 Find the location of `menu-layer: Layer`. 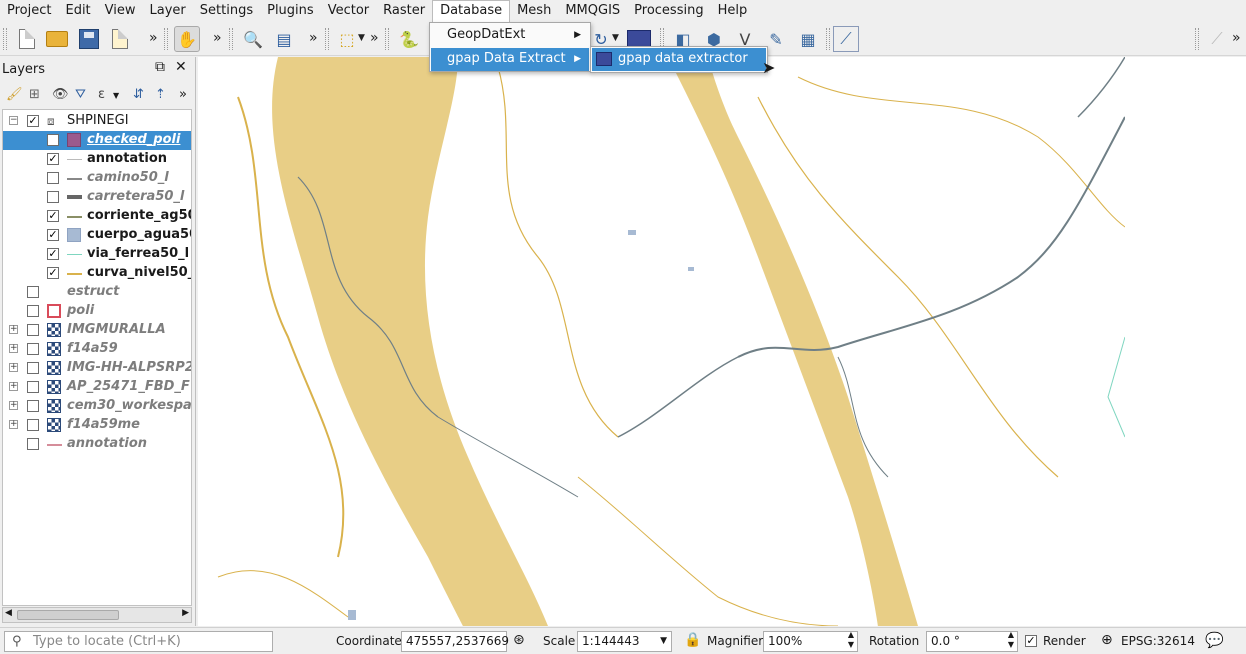

menu-layer: Layer is located at coordinates (168, 11).